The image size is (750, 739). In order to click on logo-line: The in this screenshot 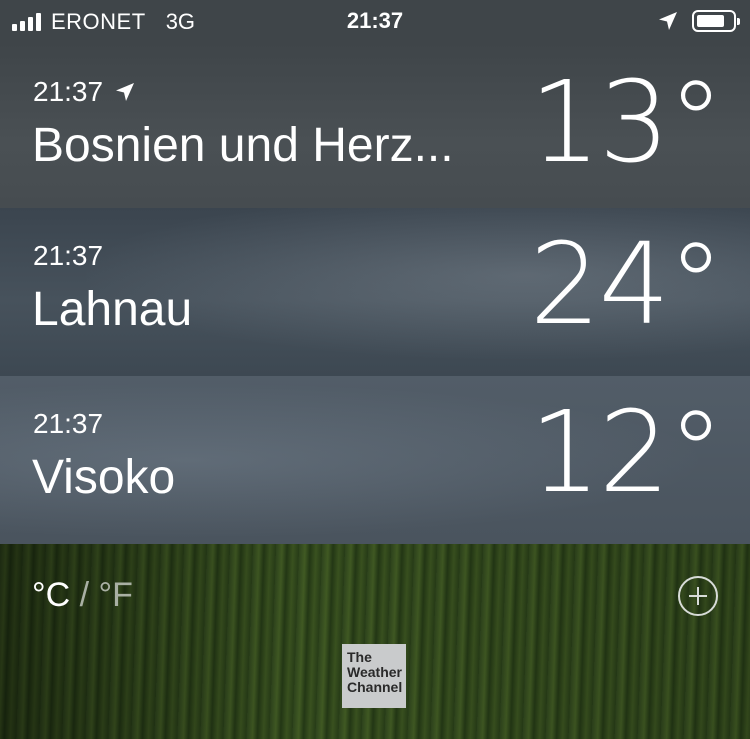, I will do `click(359, 657)`.